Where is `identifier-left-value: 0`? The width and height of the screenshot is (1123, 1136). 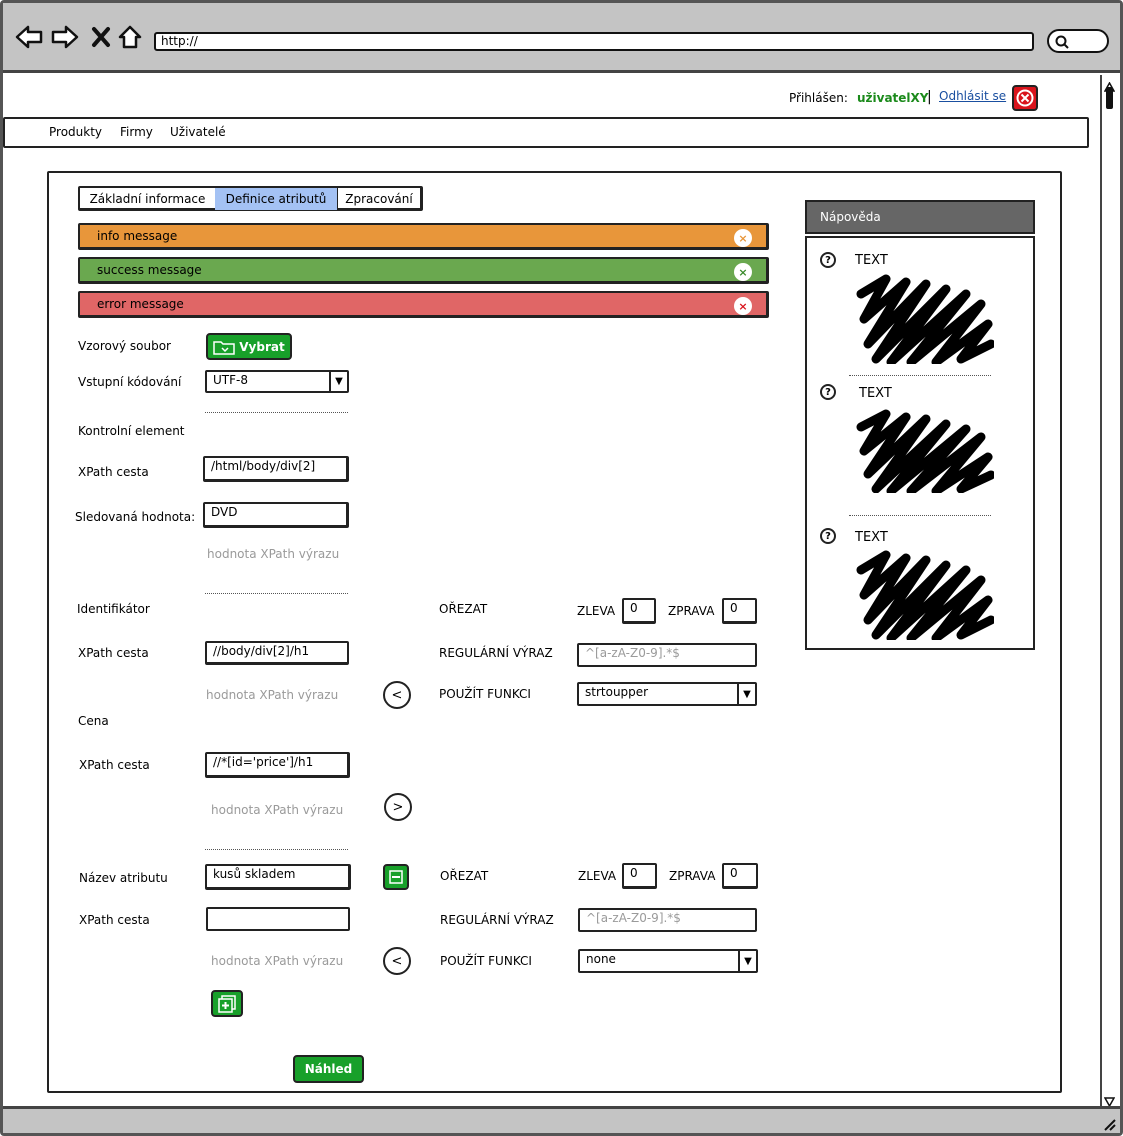 identifier-left-value: 0 is located at coordinates (634, 608).